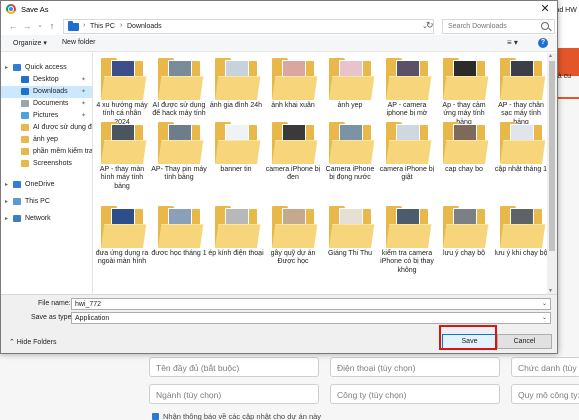  What do you see at coordinates (311, 304) in the screenshot?
I see `file-name-field: hwi_772 ⌄` at bounding box center [311, 304].